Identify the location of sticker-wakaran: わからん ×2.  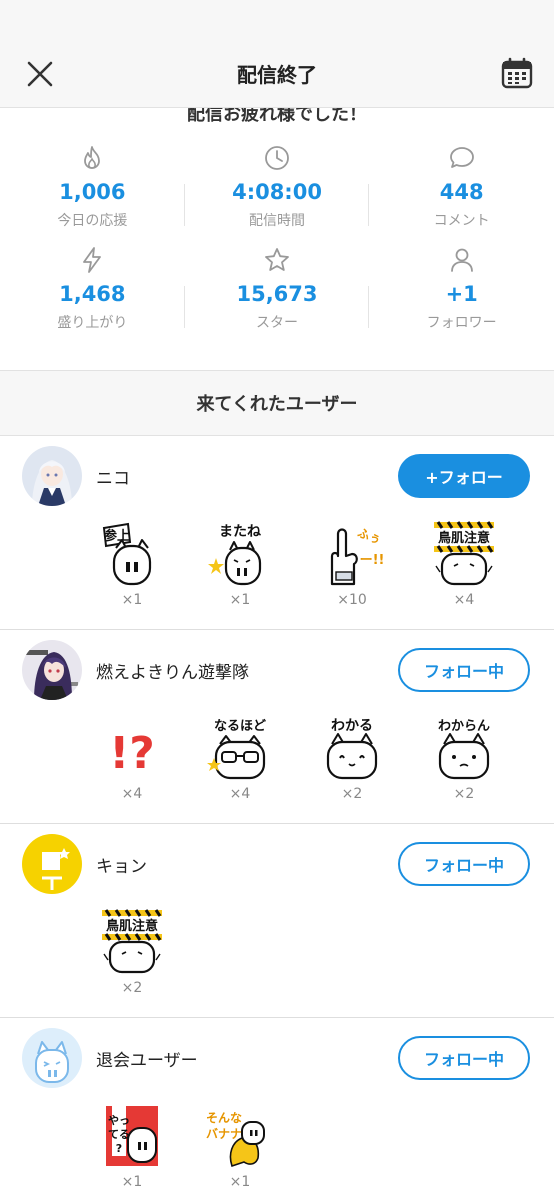
(464, 762).